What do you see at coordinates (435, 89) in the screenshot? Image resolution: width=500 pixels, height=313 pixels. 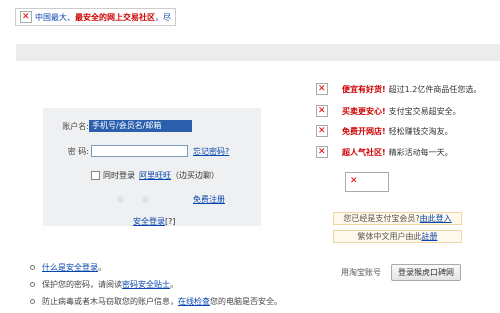 I see `promo-text: 超过1.2亿件商品任您选。` at bounding box center [435, 89].